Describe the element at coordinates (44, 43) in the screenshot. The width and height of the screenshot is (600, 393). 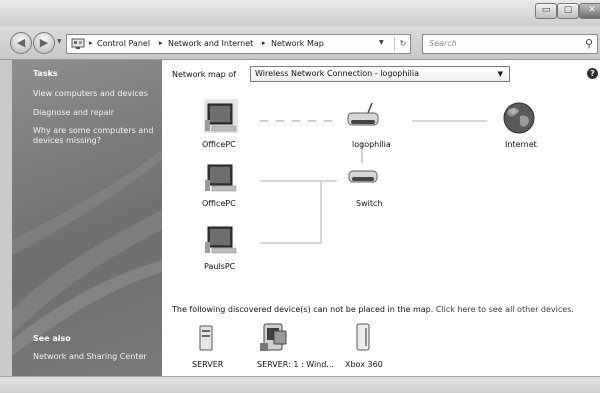
I see `forward-button: ▶` at that location.